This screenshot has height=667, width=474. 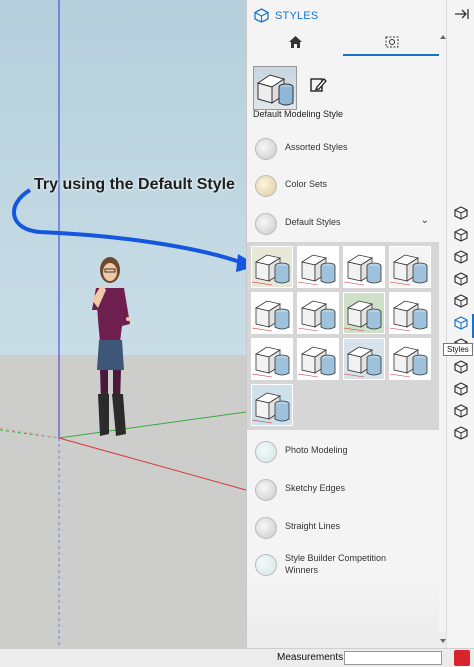 What do you see at coordinates (134, 184) in the screenshot?
I see `callout-text: Try using the Default Style` at bounding box center [134, 184].